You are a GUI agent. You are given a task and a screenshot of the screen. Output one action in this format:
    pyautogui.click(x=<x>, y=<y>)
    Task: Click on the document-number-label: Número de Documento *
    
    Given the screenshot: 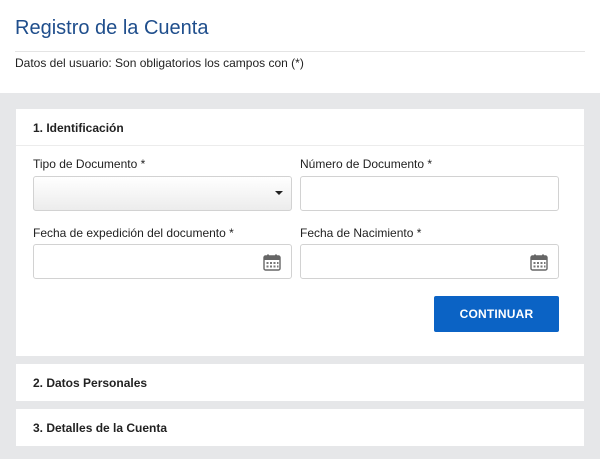 What is the action you would take?
    pyautogui.click(x=366, y=164)
    